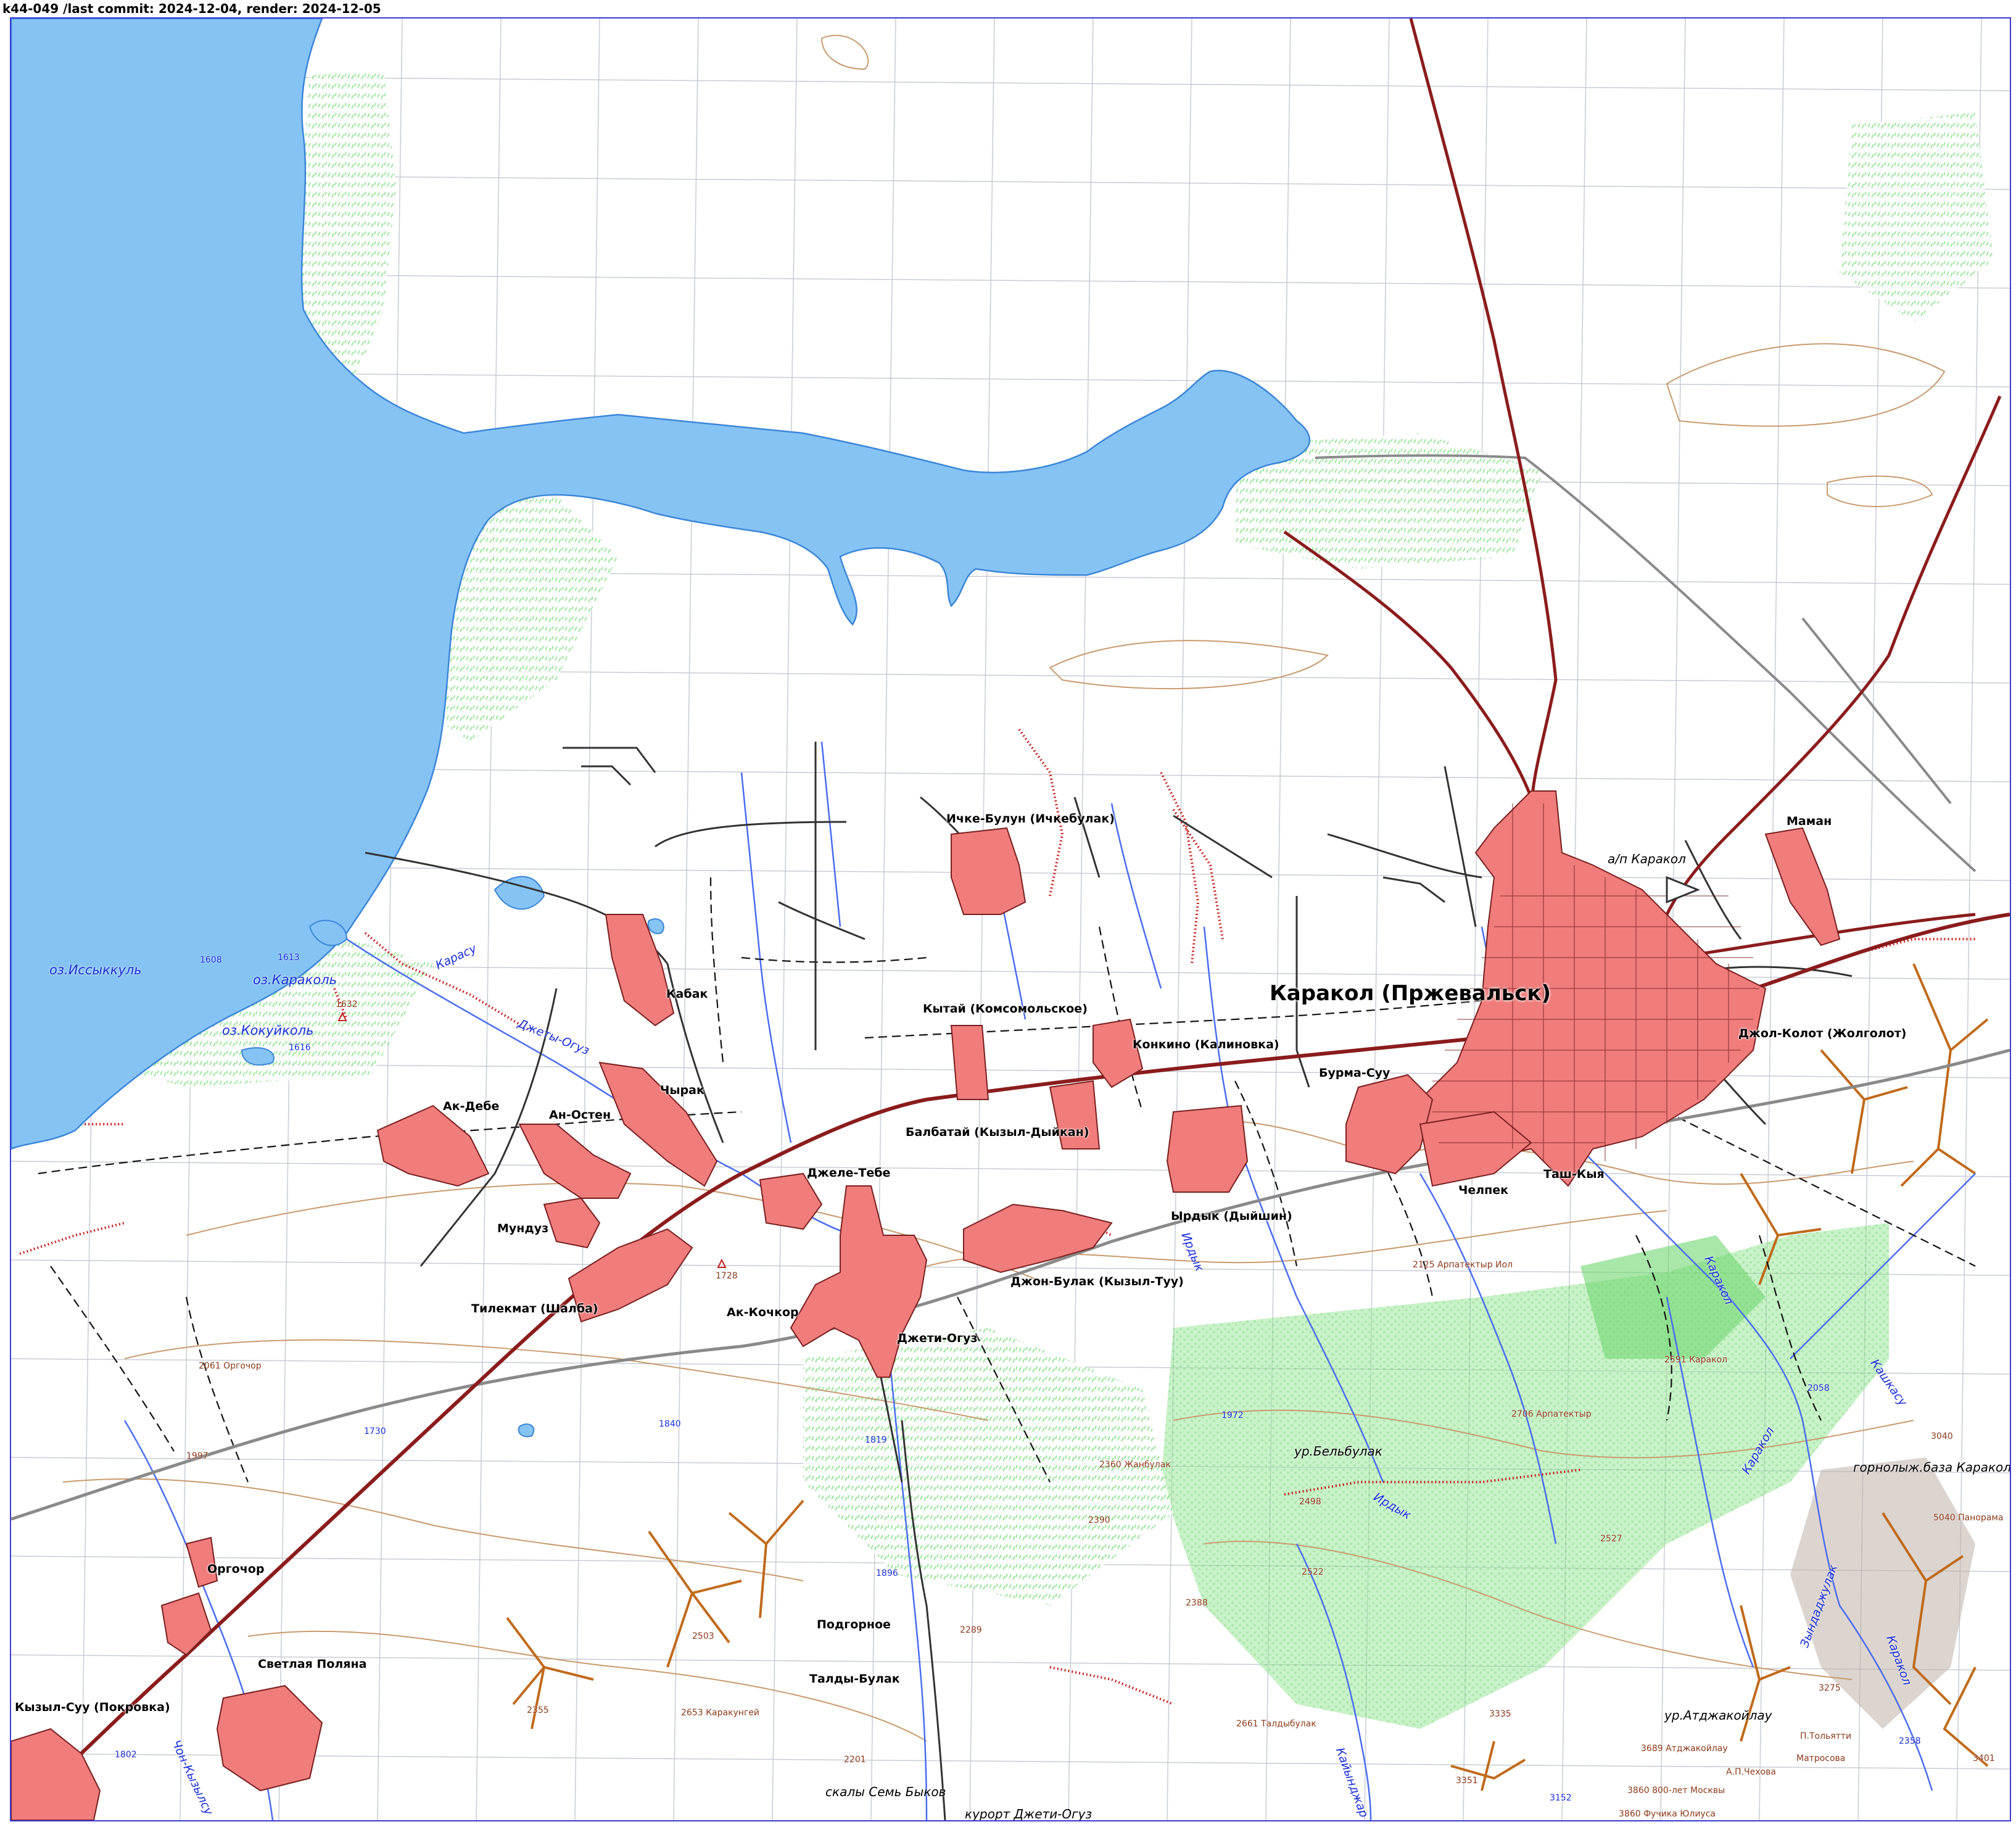  I want to click on settlement-dzhon-bulak, so click(1038, 1238).